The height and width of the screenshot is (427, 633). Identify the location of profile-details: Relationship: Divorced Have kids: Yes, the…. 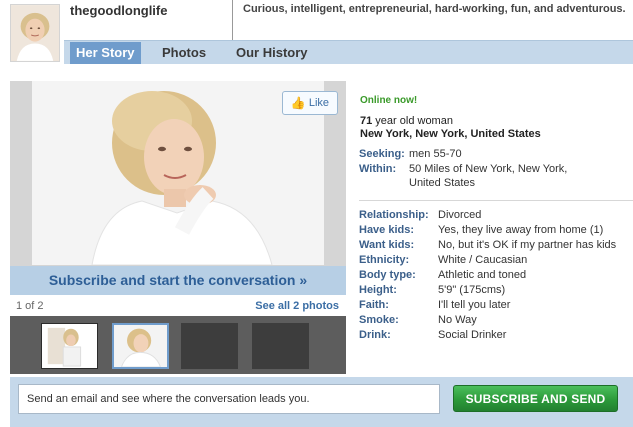
(496, 275).